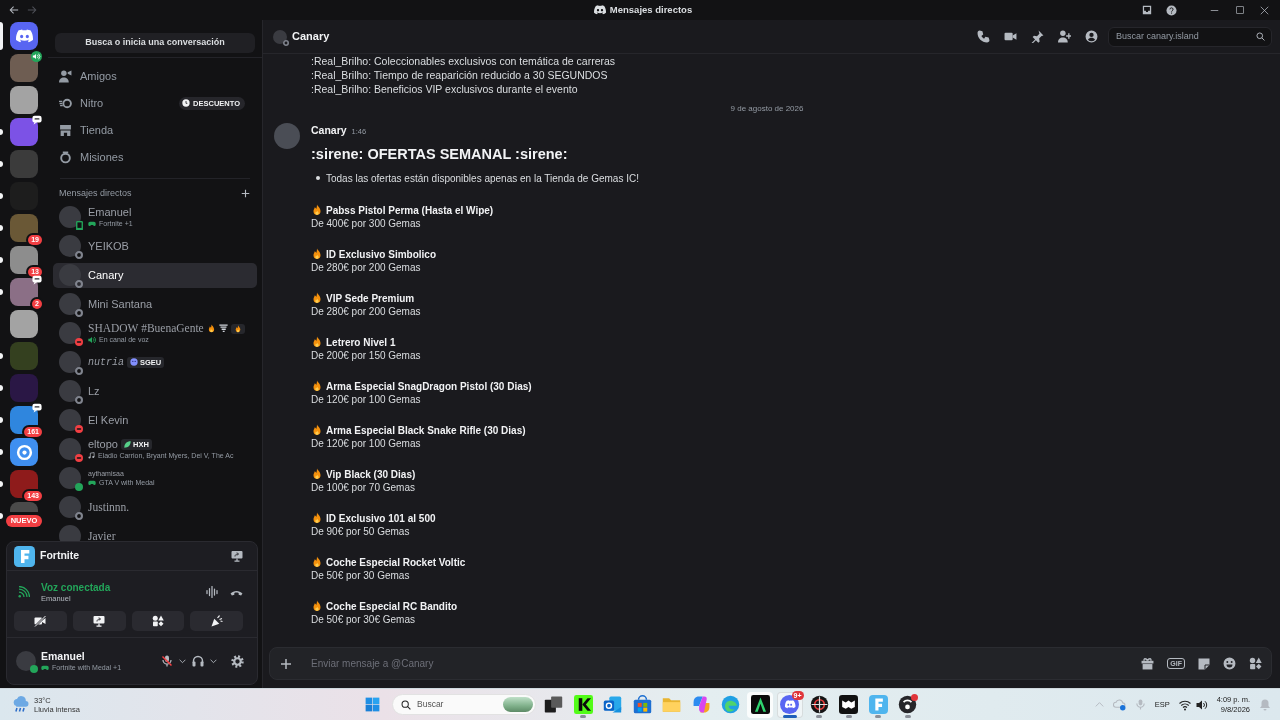 This screenshot has height=720, width=1280. Describe the element at coordinates (370, 298) in the screenshot. I see `offer-title: VIP Sede Premium` at that location.